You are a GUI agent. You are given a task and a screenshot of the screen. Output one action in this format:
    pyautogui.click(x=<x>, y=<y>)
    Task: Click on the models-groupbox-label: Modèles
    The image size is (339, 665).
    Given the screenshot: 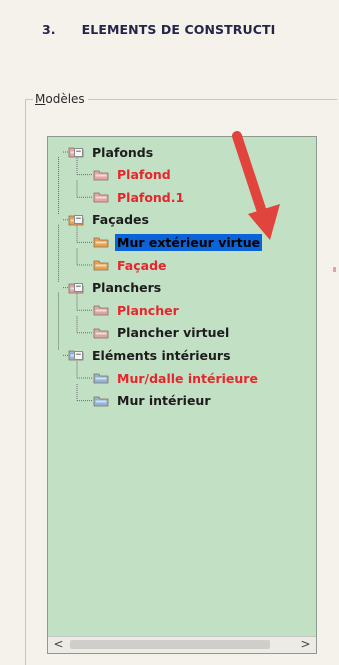 What is the action you would take?
    pyautogui.click(x=60, y=99)
    